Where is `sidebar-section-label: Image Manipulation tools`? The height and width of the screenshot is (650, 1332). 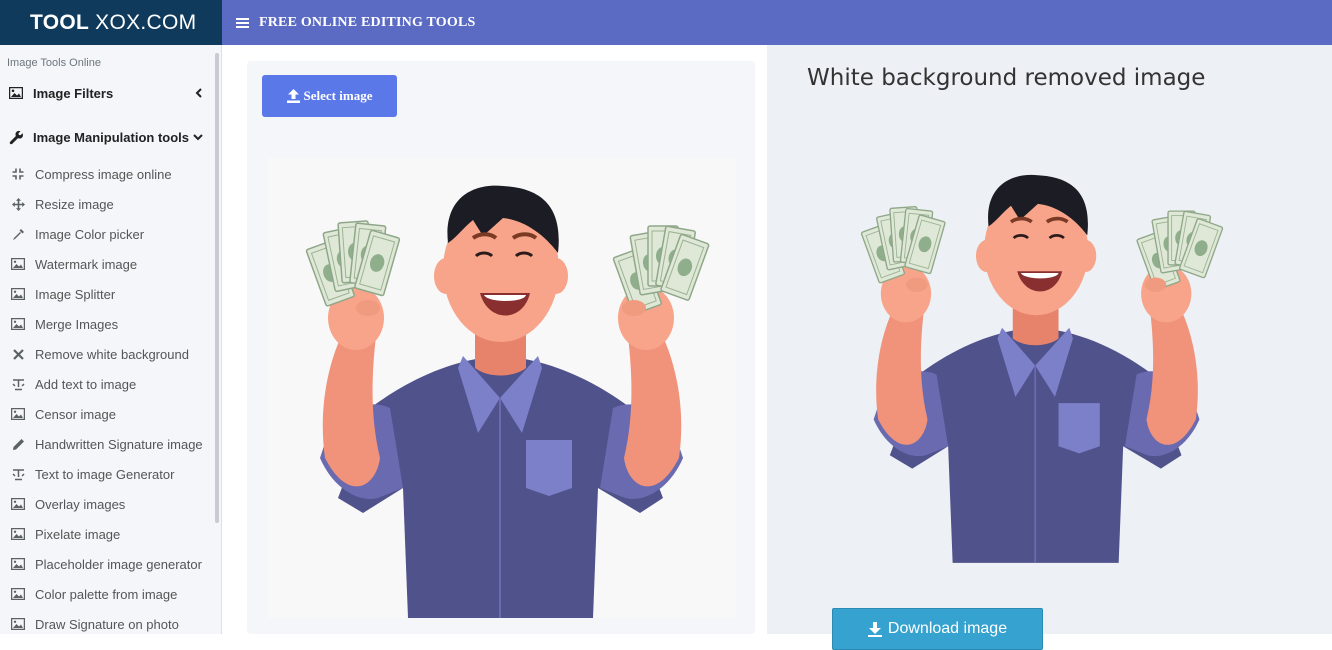
sidebar-section-label: Image Manipulation tools is located at coordinates (111, 137).